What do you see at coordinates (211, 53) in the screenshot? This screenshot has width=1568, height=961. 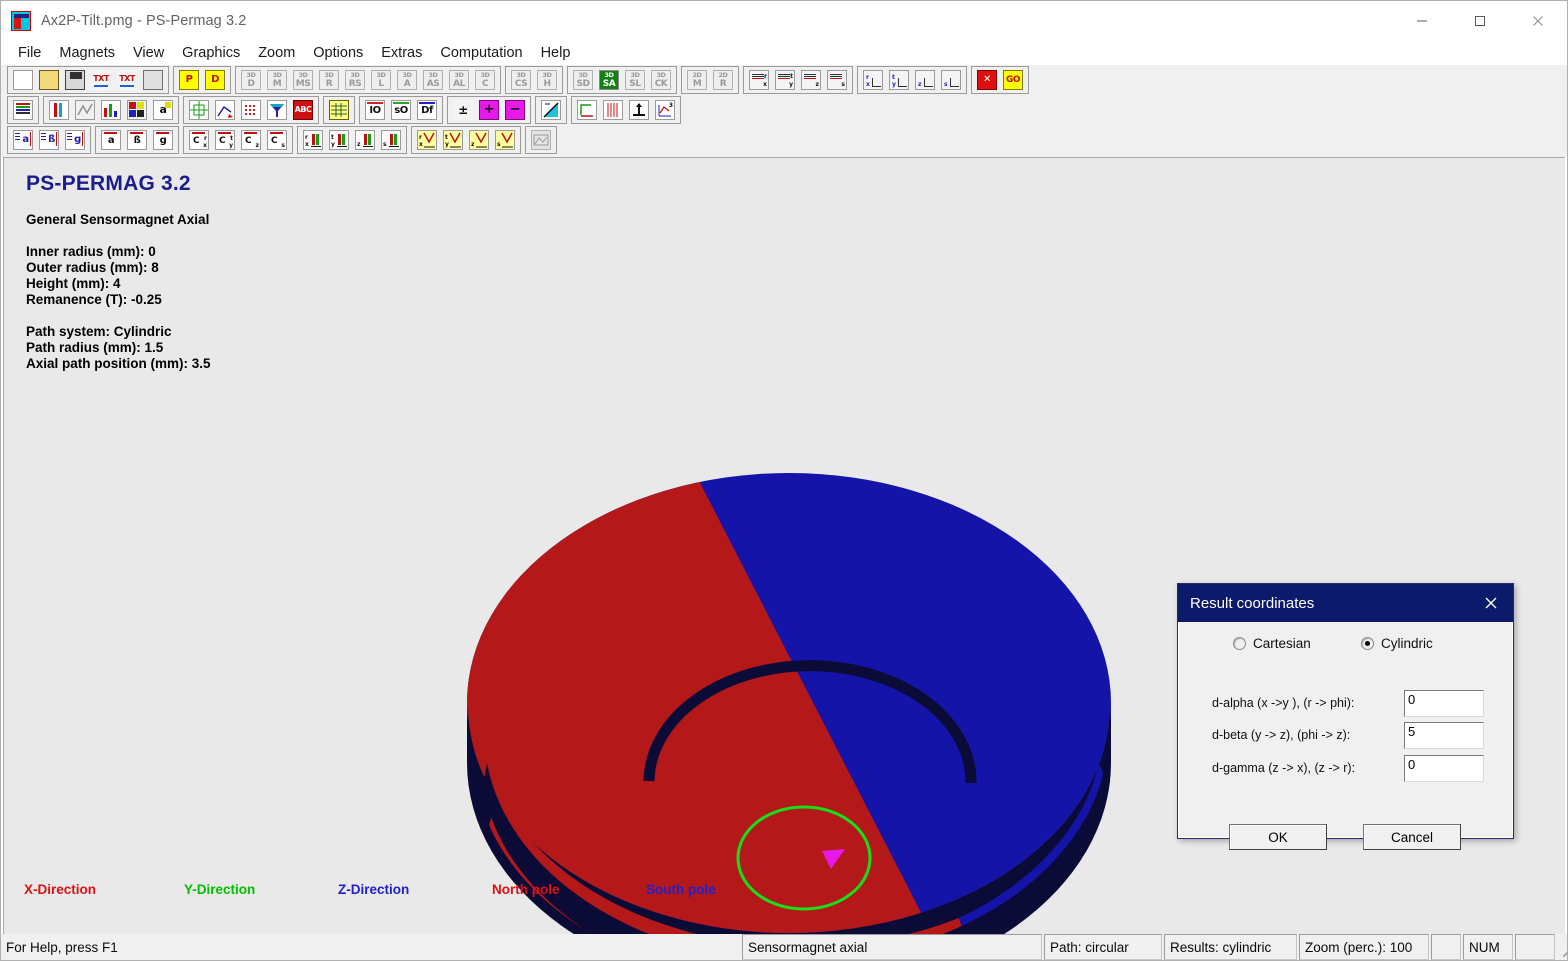 I see `menu-item-graphics: Graphics` at bounding box center [211, 53].